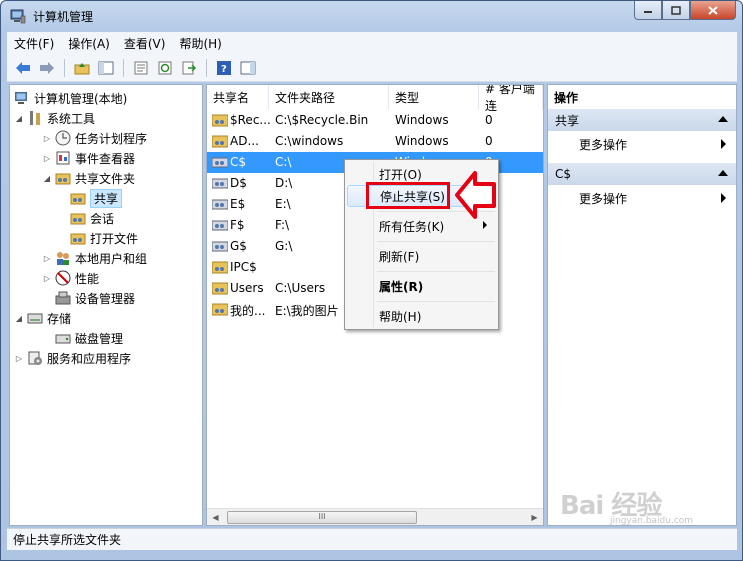 The width and height of the screenshot is (743, 561). Describe the element at coordinates (70, 98) in the screenshot. I see `tree-node-root: 计算机管理(本地)` at that location.